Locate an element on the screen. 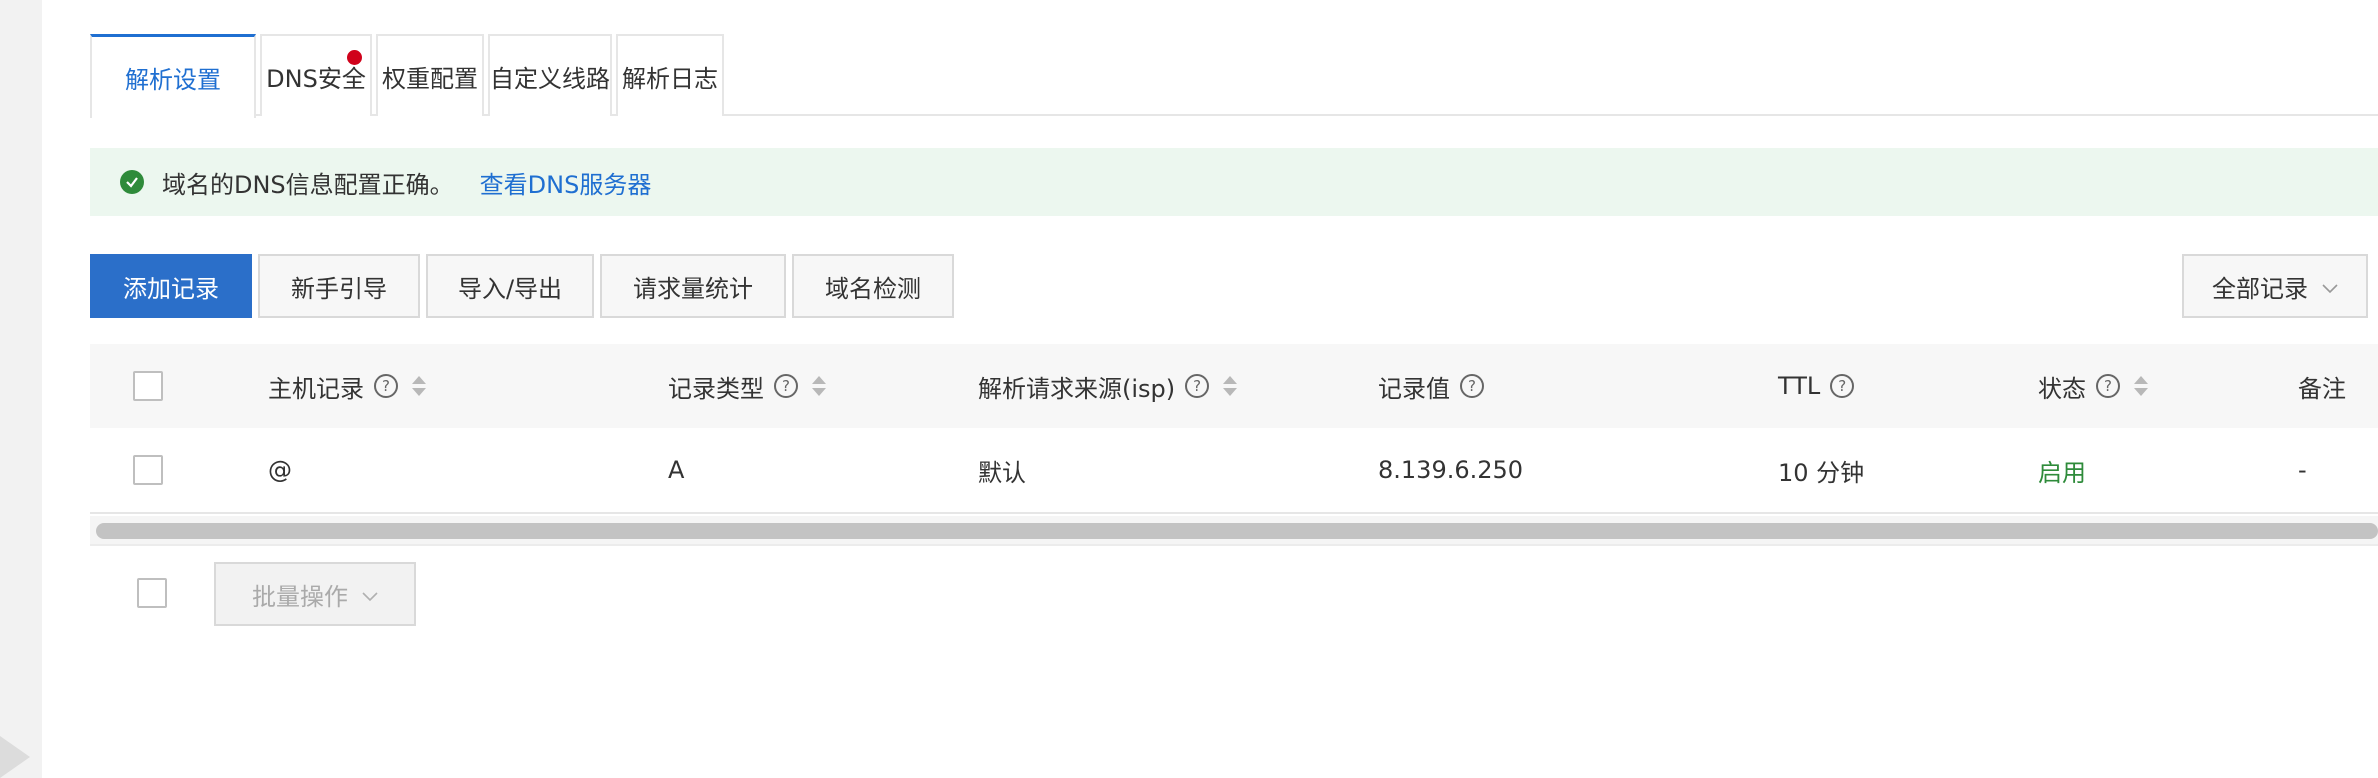 The width and height of the screenshot is (2378, 778). horizontal-scrollbar is located at coordinates (1234, 531).